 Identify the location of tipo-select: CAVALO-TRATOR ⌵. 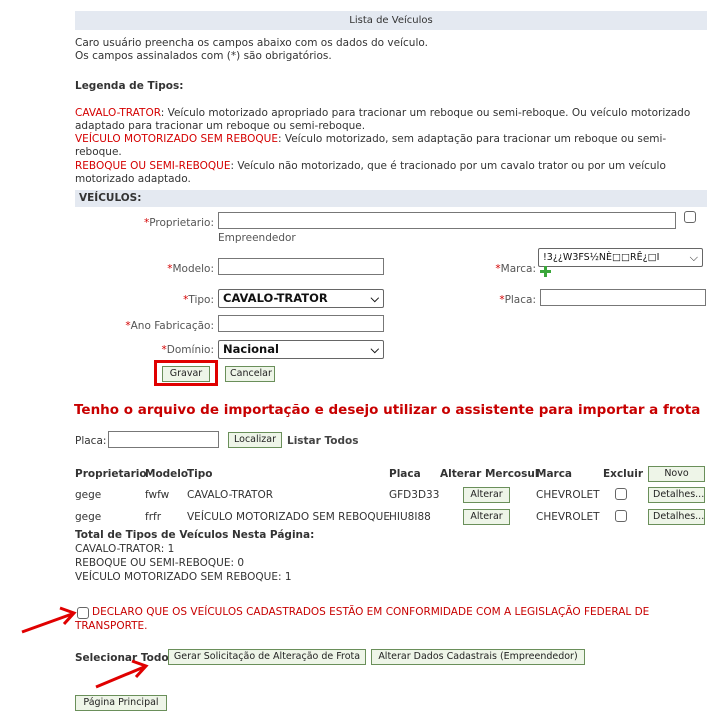
(301, 298).